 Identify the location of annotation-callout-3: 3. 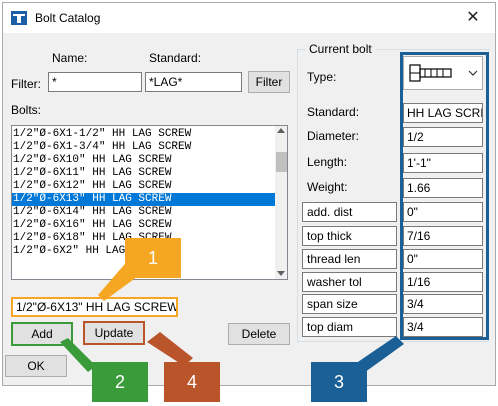
(339, 382).